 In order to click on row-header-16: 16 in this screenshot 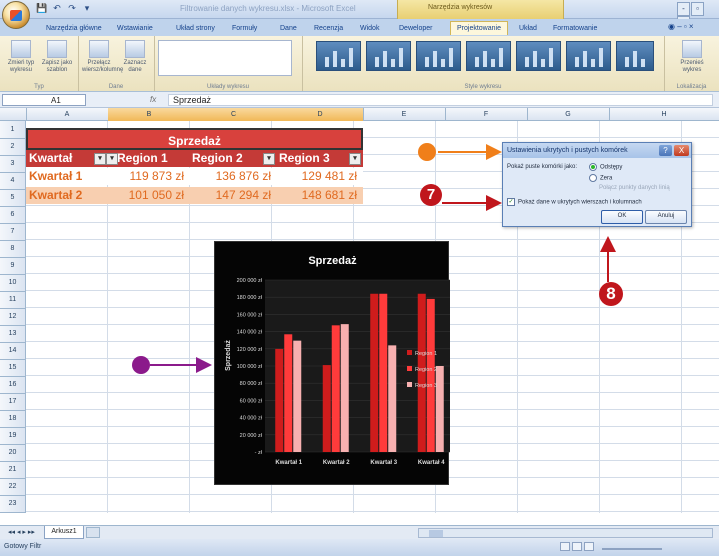, I will do `click(12, 385)`.